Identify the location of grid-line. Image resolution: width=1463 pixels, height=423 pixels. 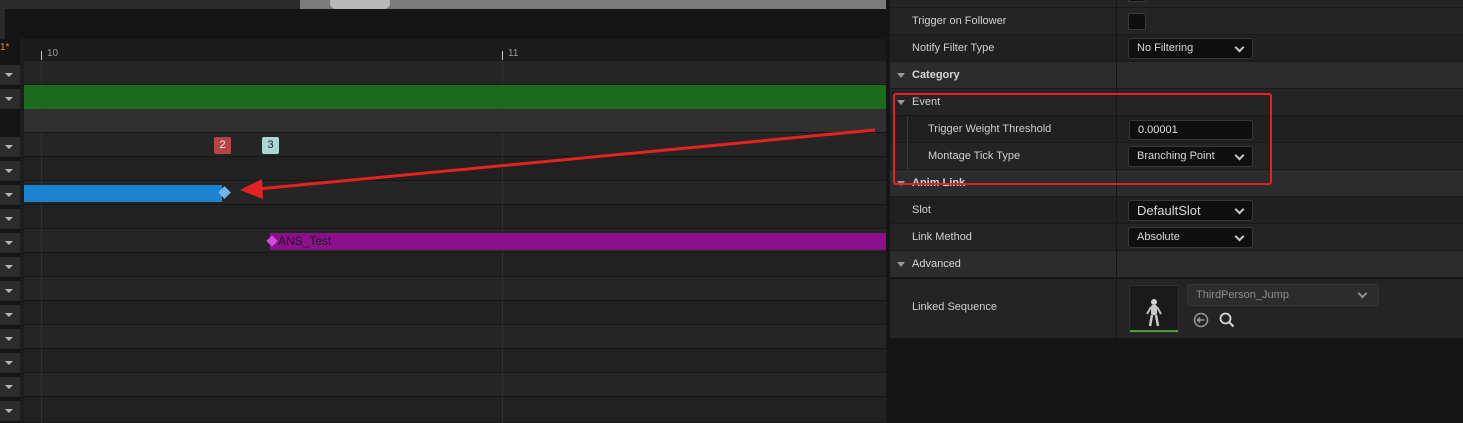
(41, 242).